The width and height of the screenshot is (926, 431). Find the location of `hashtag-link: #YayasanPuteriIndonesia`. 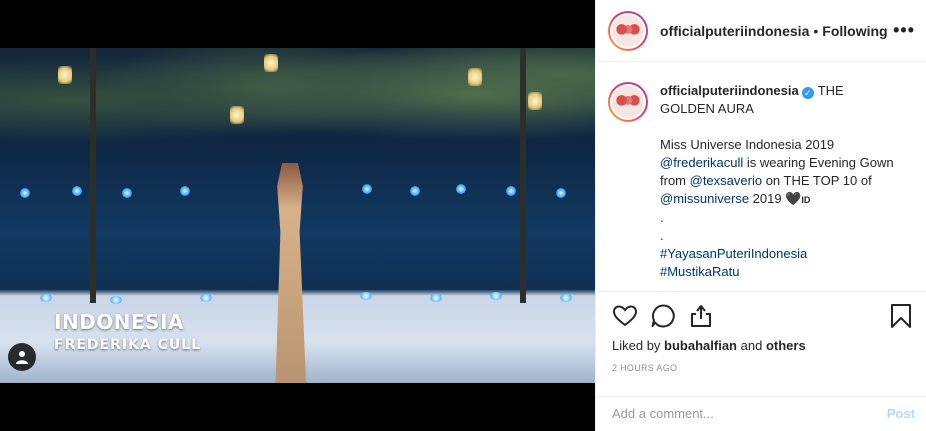

hashtag-link: #YayasanPuteriIndonesia is located at coordinates (780, 254).